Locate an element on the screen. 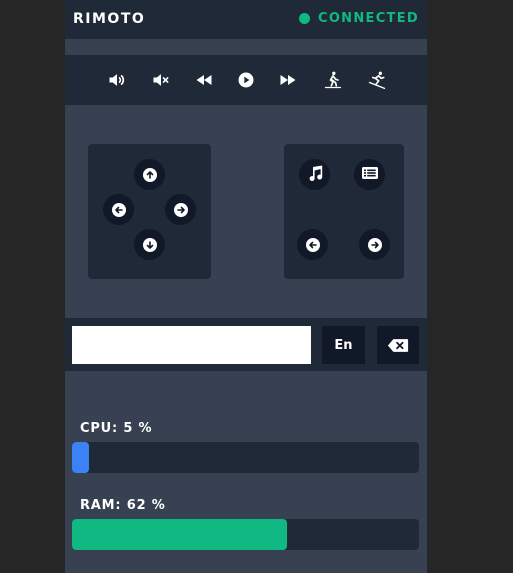 Image resolution: width=513 pixels, height=573 pixels. list-icon is located at coordinates (370, 175).